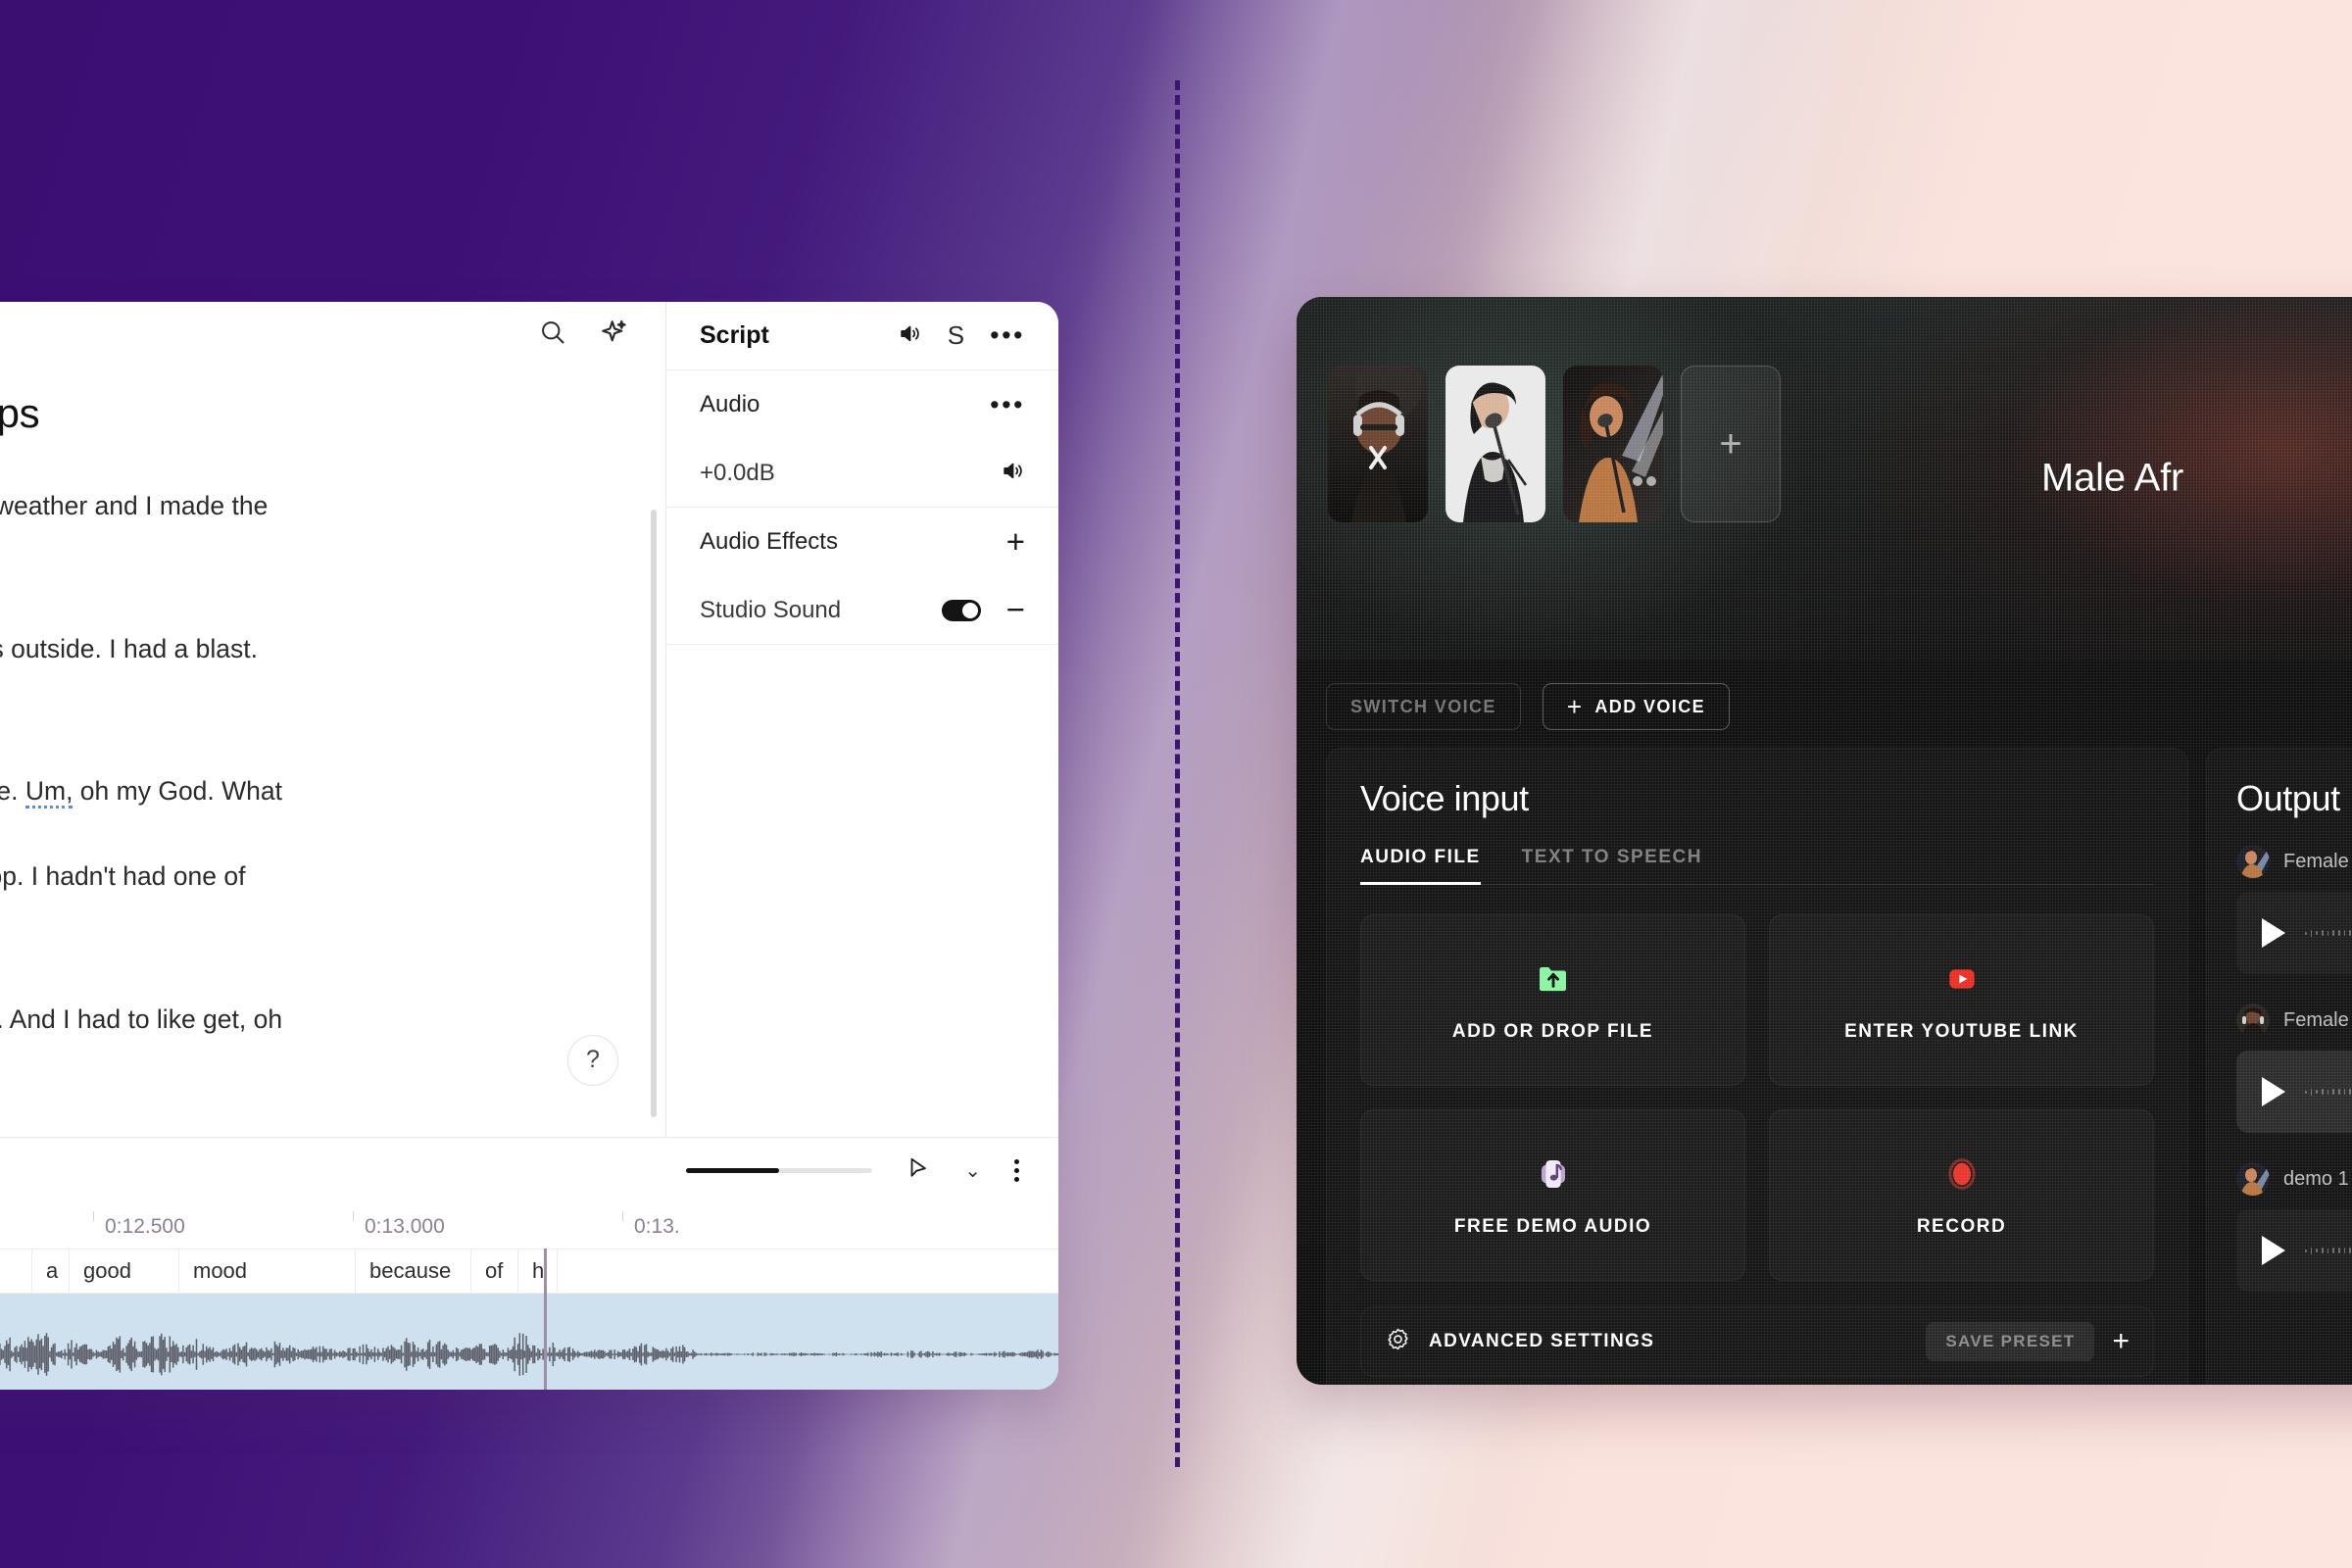  I want to click on inspector-gain-row: +0.0dB, so click(862, 473).